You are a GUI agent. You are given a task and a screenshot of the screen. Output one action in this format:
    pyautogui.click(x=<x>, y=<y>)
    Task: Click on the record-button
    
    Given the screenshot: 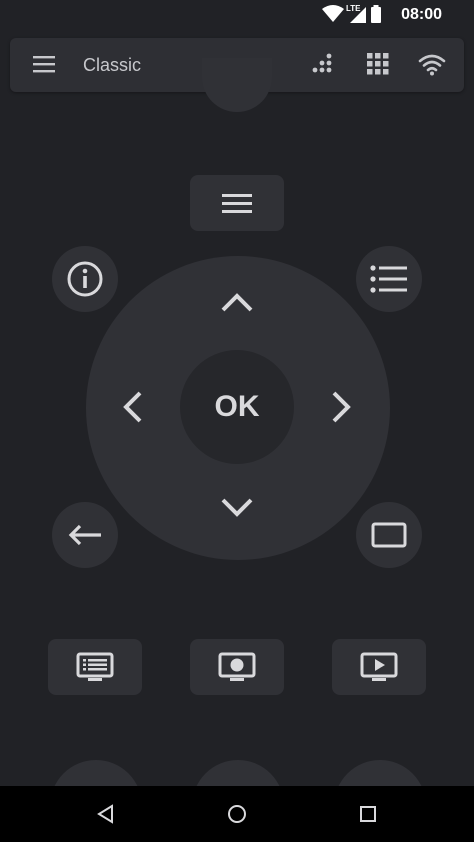 What is the action you would take?
    pyautogui.click(x=237, y=667)
    